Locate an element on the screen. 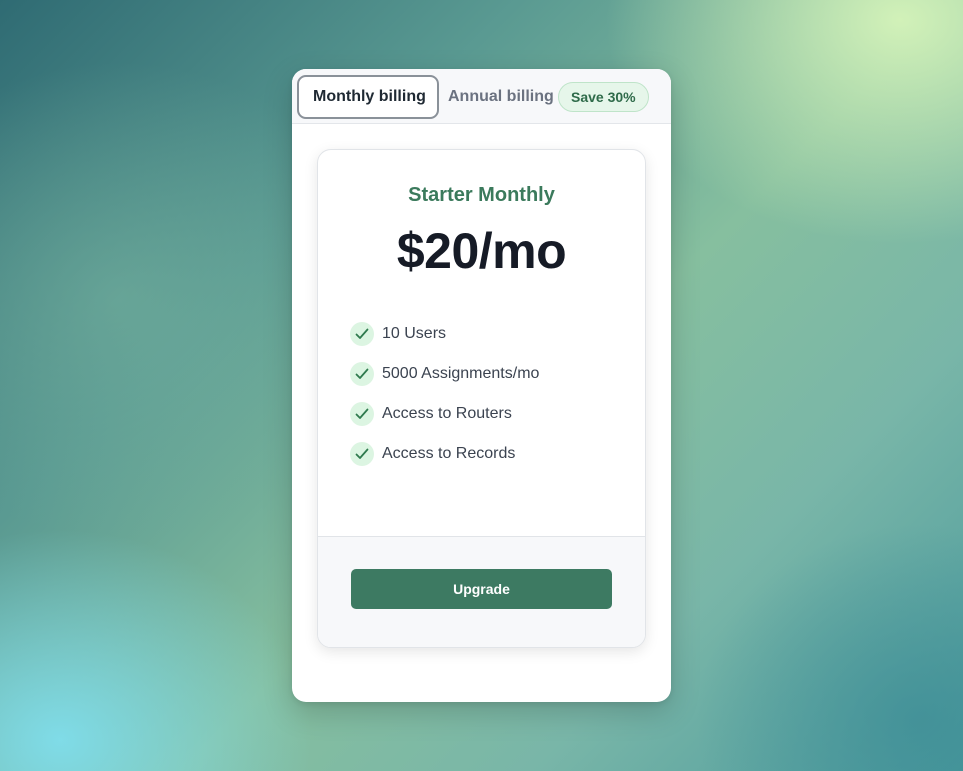 The image size is (963, 771). feature-label: Access to Routers is located at coordinates (447, 413).